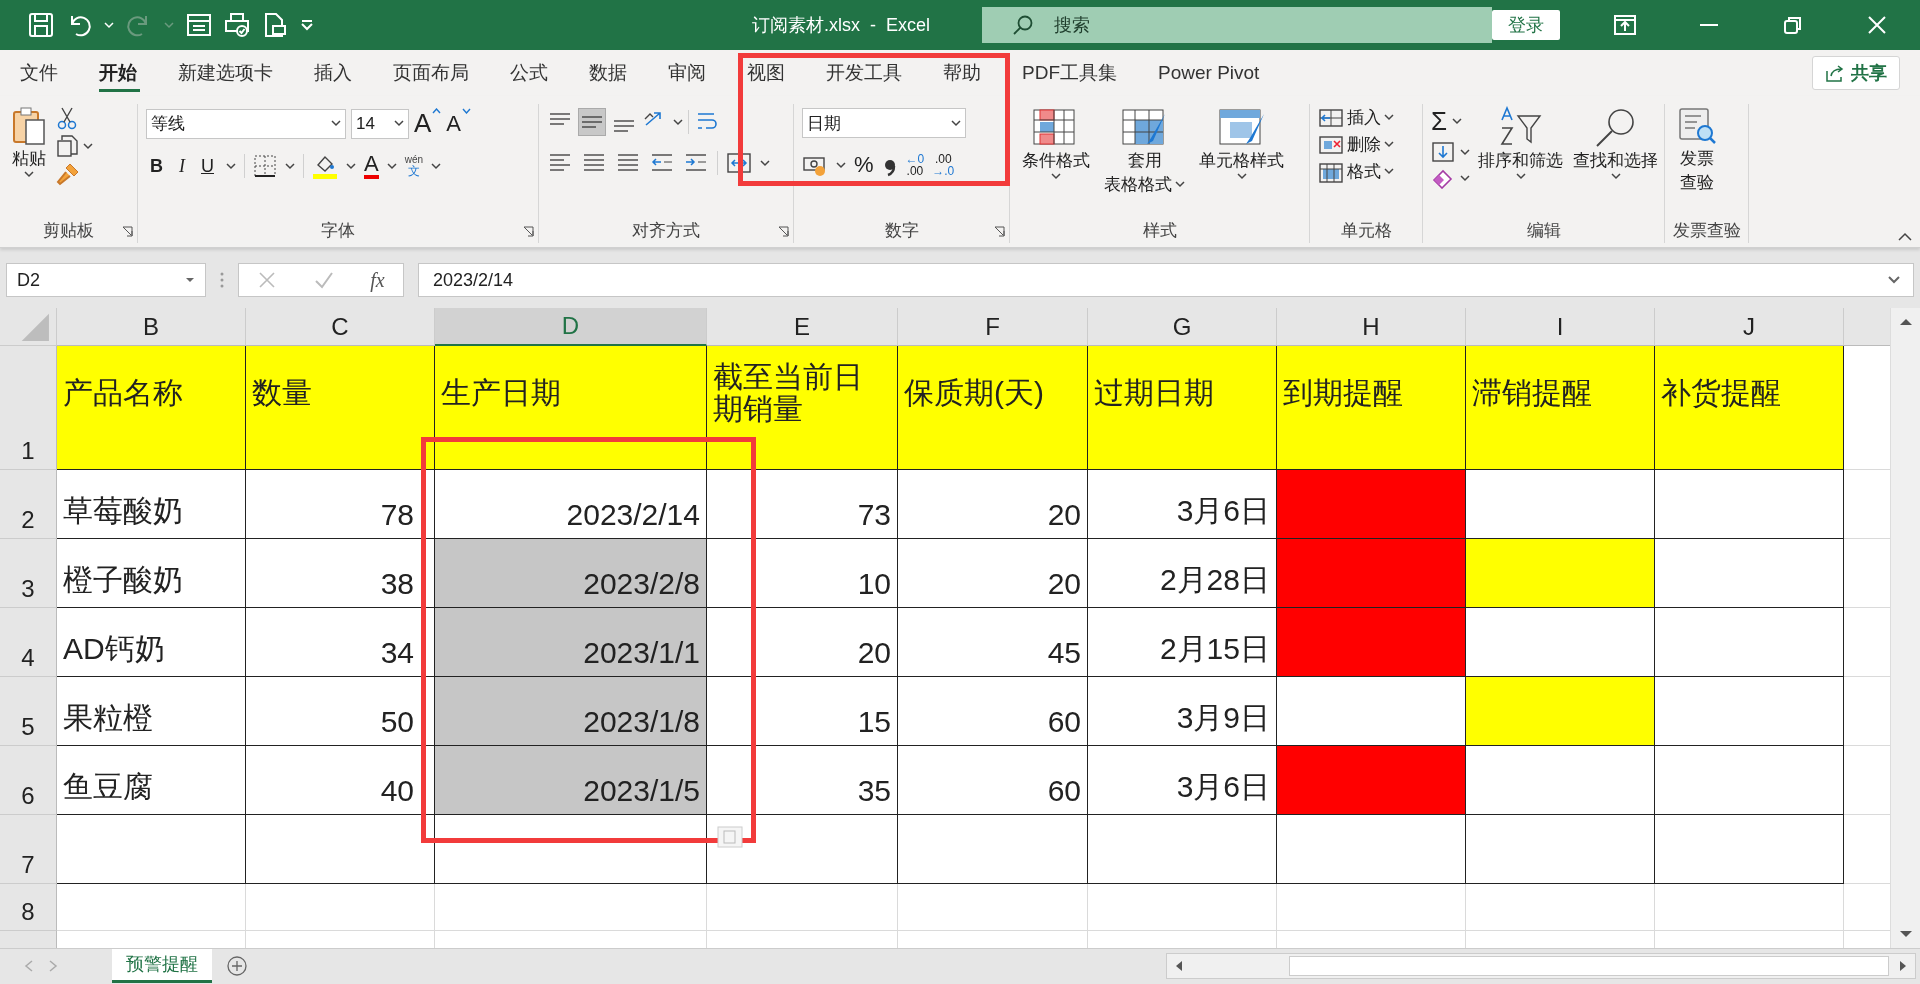 The image size is (1920, 984). What do you see at coordinates (1443, 178) in the screenshot?
I see `eraser-icon` at bounding box center [1443, 178].